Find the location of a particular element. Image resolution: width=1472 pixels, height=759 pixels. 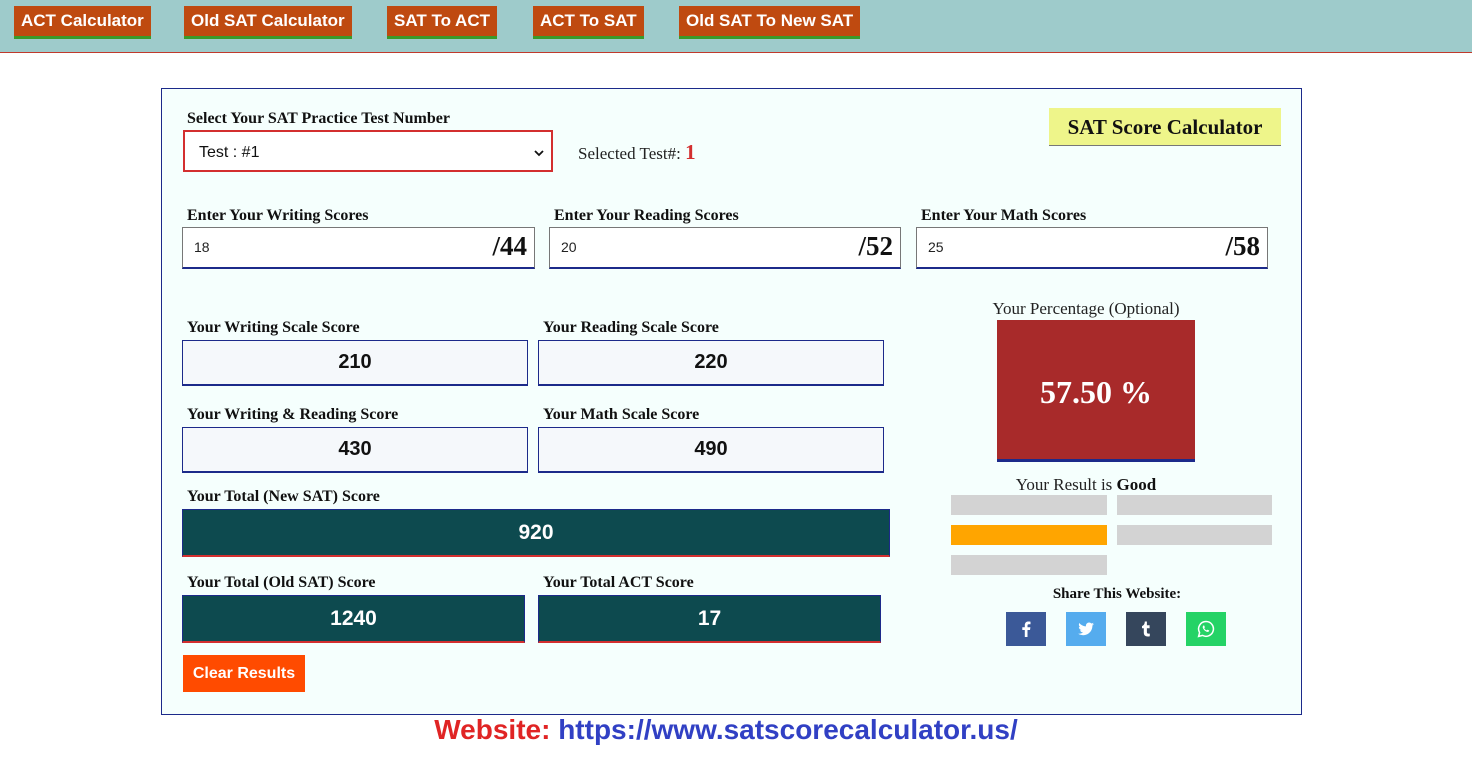

writing-scale-score: 210 is located at coordinates (355, 363).